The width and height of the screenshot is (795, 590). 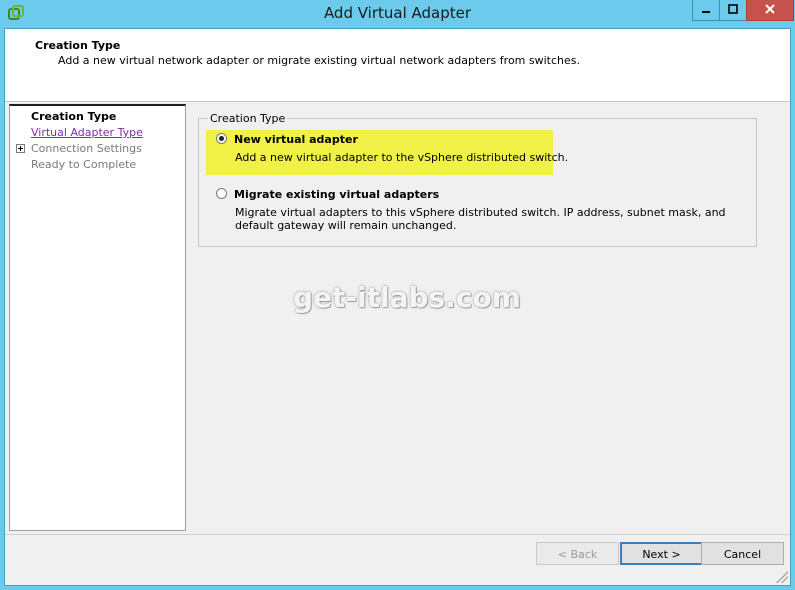 I want to click on resize-grip, so click(x=782, y=577).